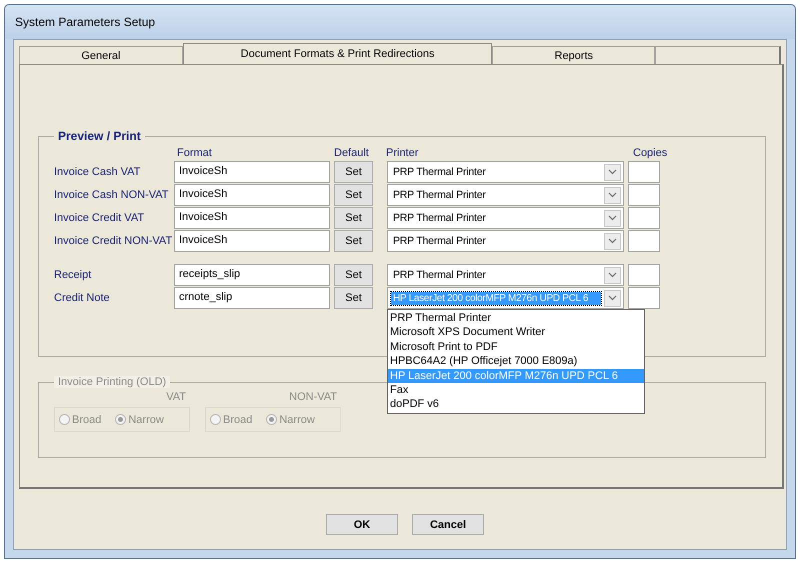  Describe the element at coordinates (112, 382) in the screenshot. I see `group-title: Invoice Printing (OLD)` at that location.